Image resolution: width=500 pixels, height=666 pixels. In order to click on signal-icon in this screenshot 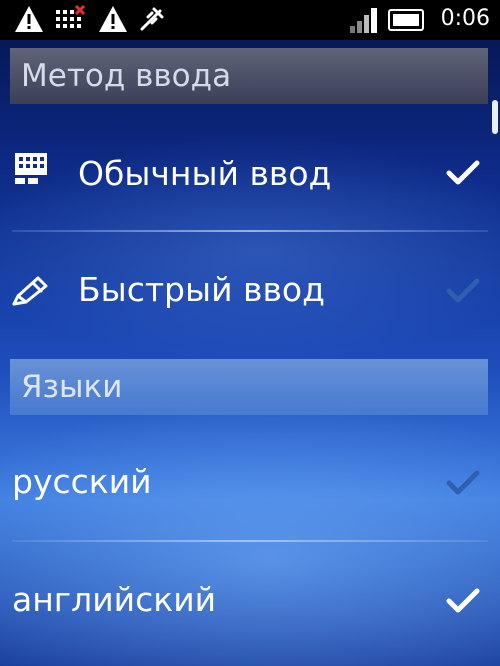, I will do `click(363, 20)`.